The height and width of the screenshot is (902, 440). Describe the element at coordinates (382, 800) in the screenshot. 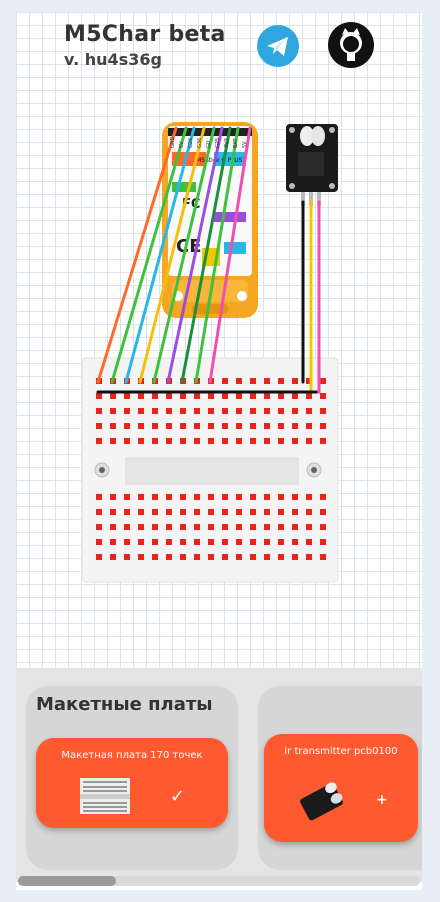

I see `add-icon: +` at that location.